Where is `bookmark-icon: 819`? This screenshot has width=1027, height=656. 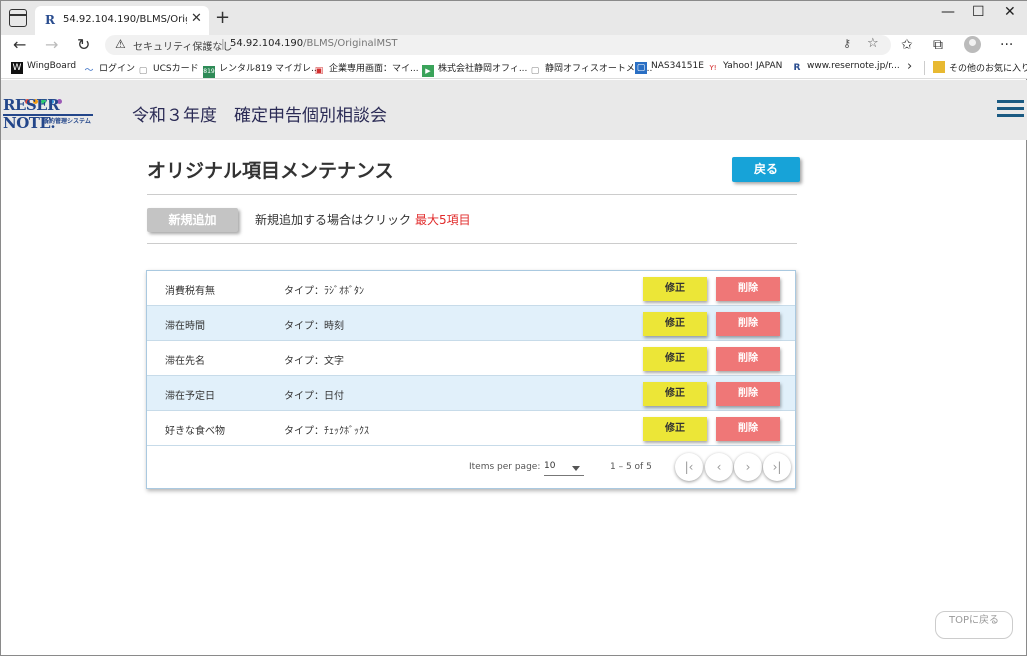 bookmark-icon: 819 is located at coordinates (209, 72).